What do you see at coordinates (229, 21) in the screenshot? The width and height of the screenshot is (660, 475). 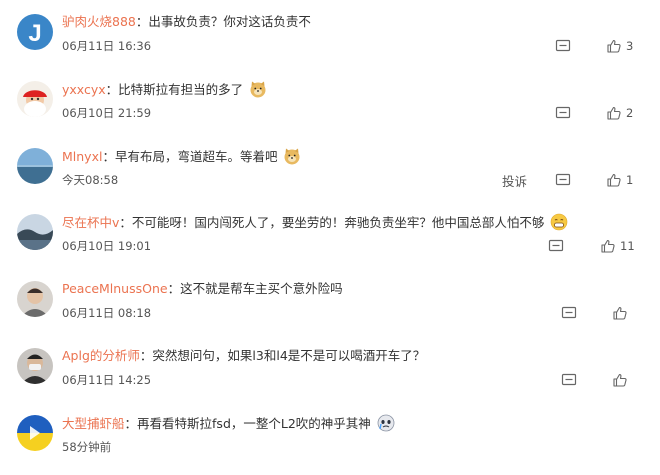 I see `comment-text: 出事故负责？你对这话负责不` at bounding box center [229, 21].